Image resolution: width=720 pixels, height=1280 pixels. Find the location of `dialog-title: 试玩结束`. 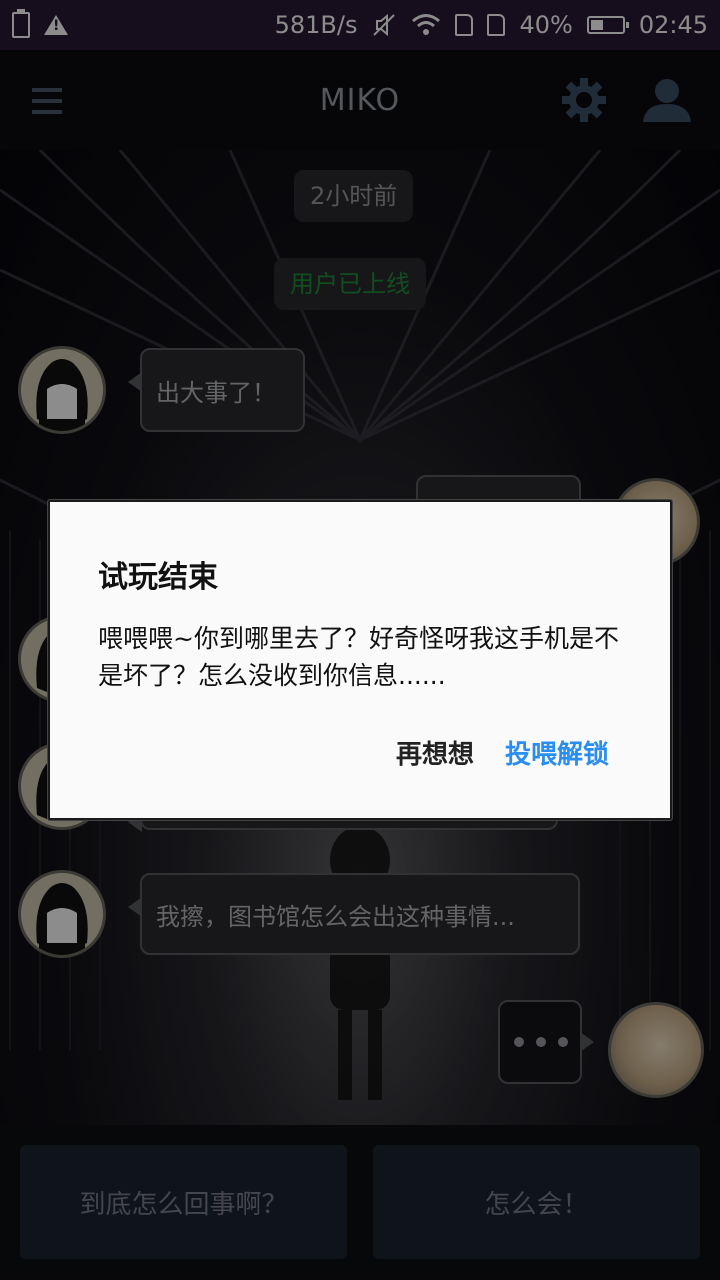

dialog-title: 试玩结束 is located at coordinates (158, 577).